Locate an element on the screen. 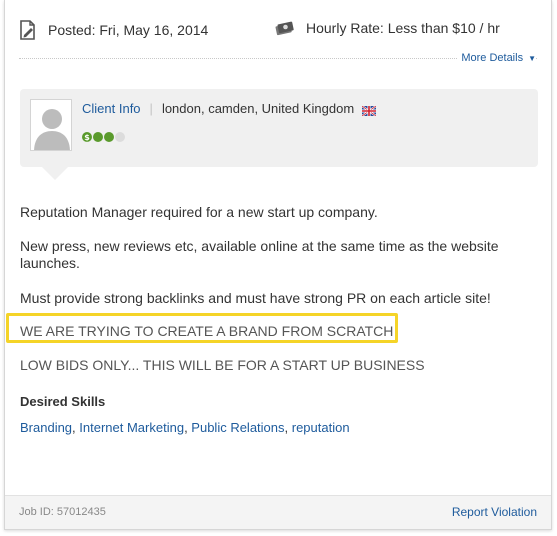 This screenshot has height=536, width=557. payment-verified-icon: $ is located at coordinates (87, 137).